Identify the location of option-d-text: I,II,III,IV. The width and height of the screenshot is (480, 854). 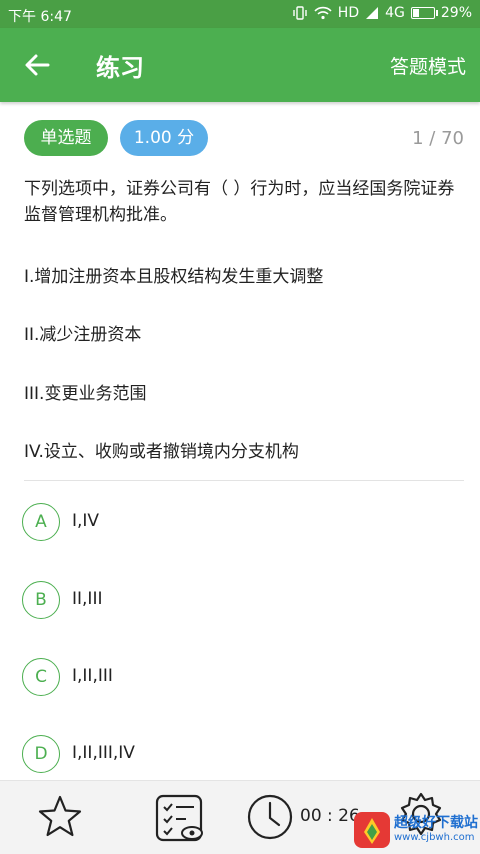
(103, 753).